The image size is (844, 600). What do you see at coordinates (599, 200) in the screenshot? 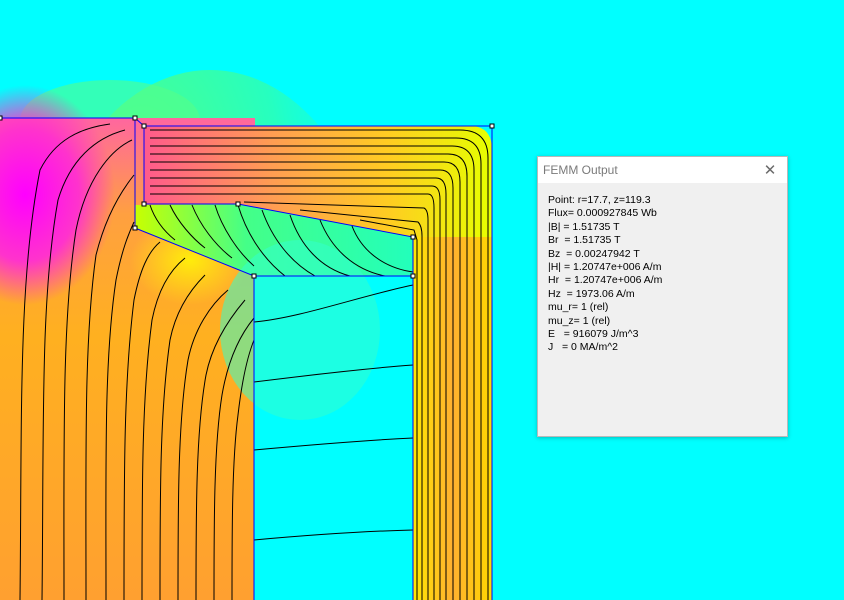
I see `readout-point: Point: r=17.7, z=119.3` at bounding box center [599, 200].